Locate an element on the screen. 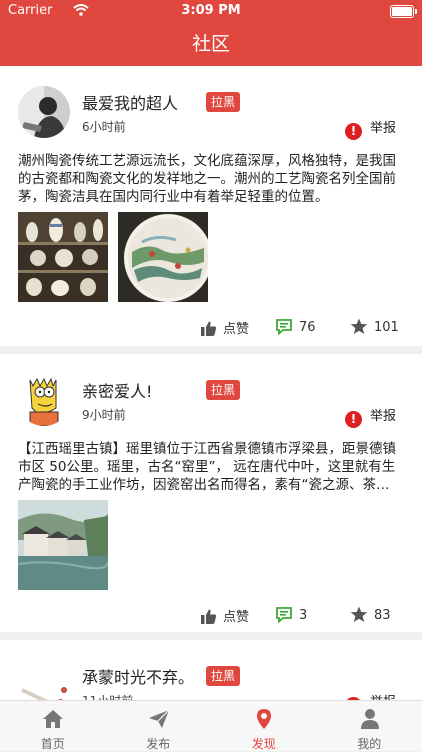 The image size is (422, 752). tab-bar: 首页 发布 发现 我的 is located at coordinates (211, 725).